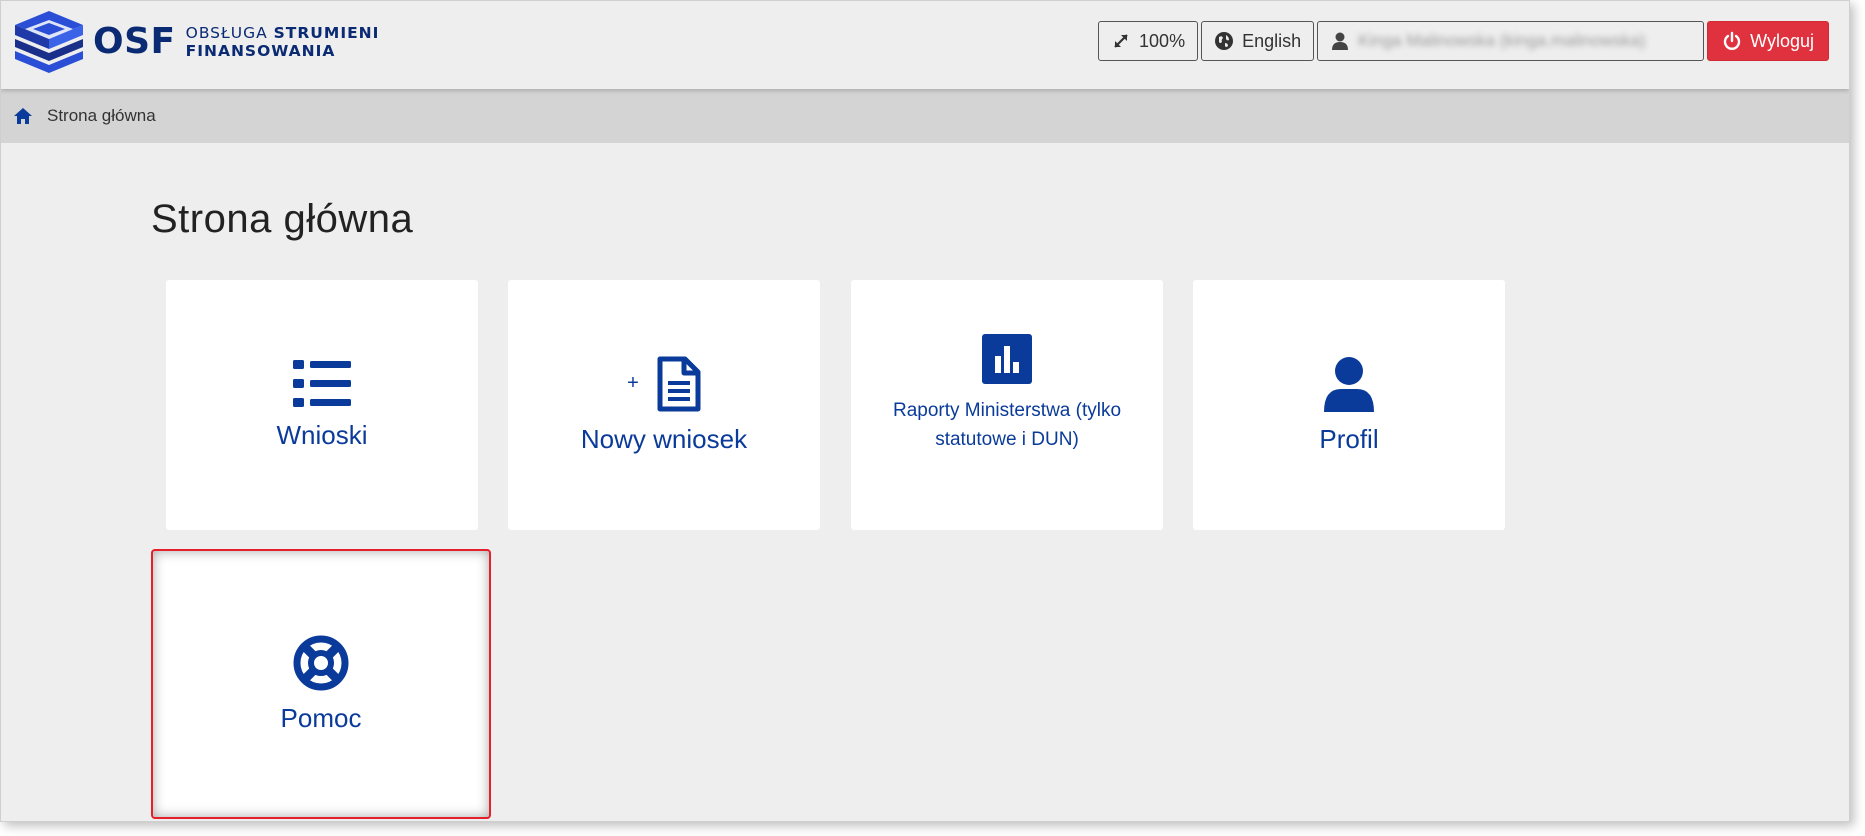 The height and width of the screenshot is (836, 1865). I want to click on home-icon, so click(23, 116).